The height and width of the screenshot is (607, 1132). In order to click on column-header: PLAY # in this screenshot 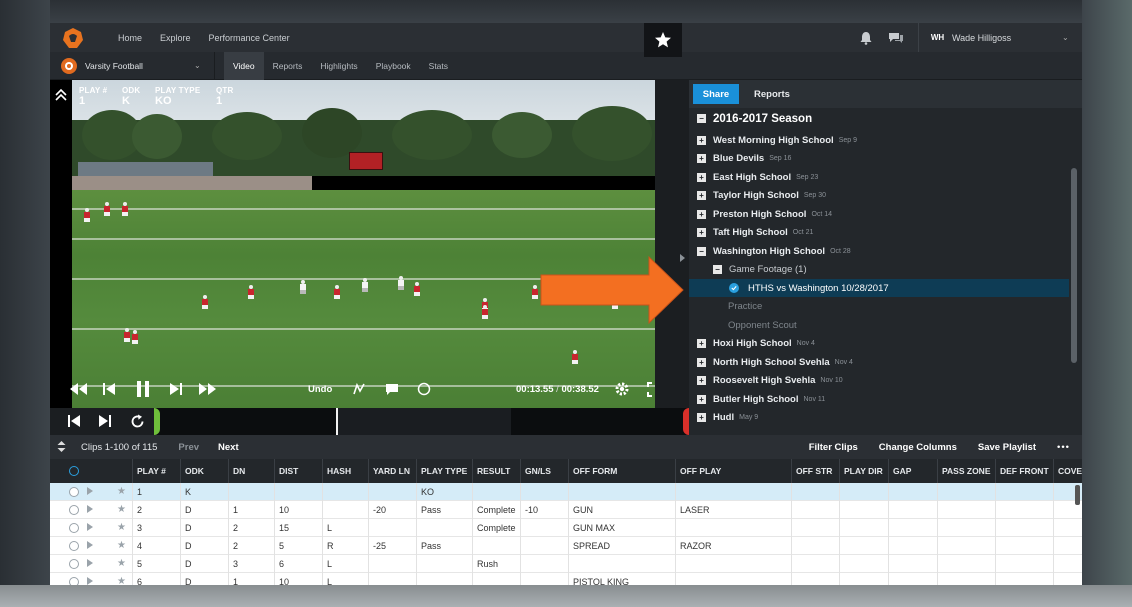, I will do `click(156, 471)`.